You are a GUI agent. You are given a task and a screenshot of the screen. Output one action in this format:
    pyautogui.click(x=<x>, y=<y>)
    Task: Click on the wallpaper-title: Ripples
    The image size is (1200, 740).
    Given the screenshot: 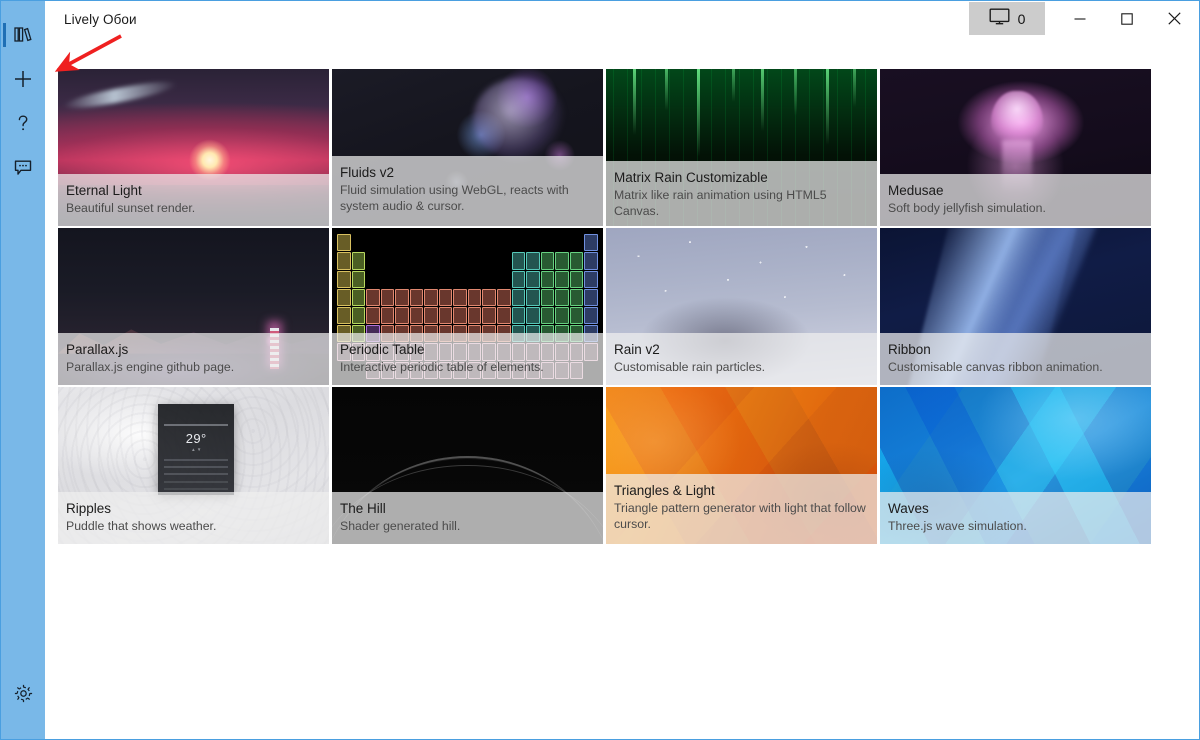 What is the action you would take?
    pyautogui.click(x=89, y=508)
    